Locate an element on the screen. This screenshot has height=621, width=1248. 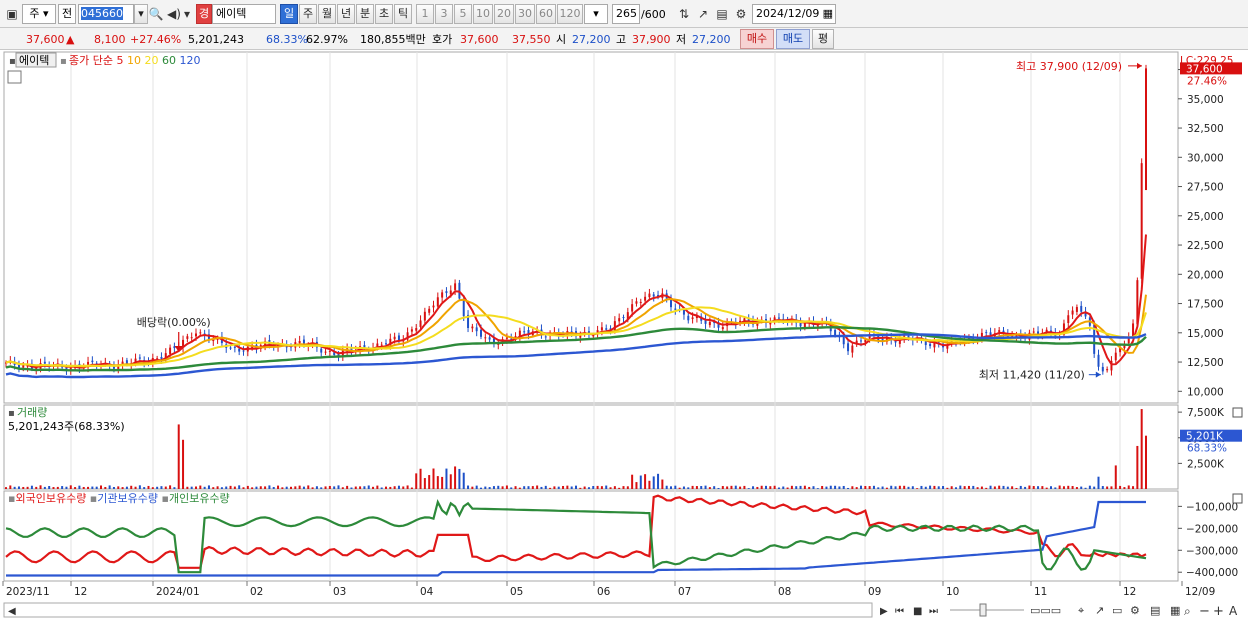
interval-120-button: 120 is located at coordinates (570, 14).